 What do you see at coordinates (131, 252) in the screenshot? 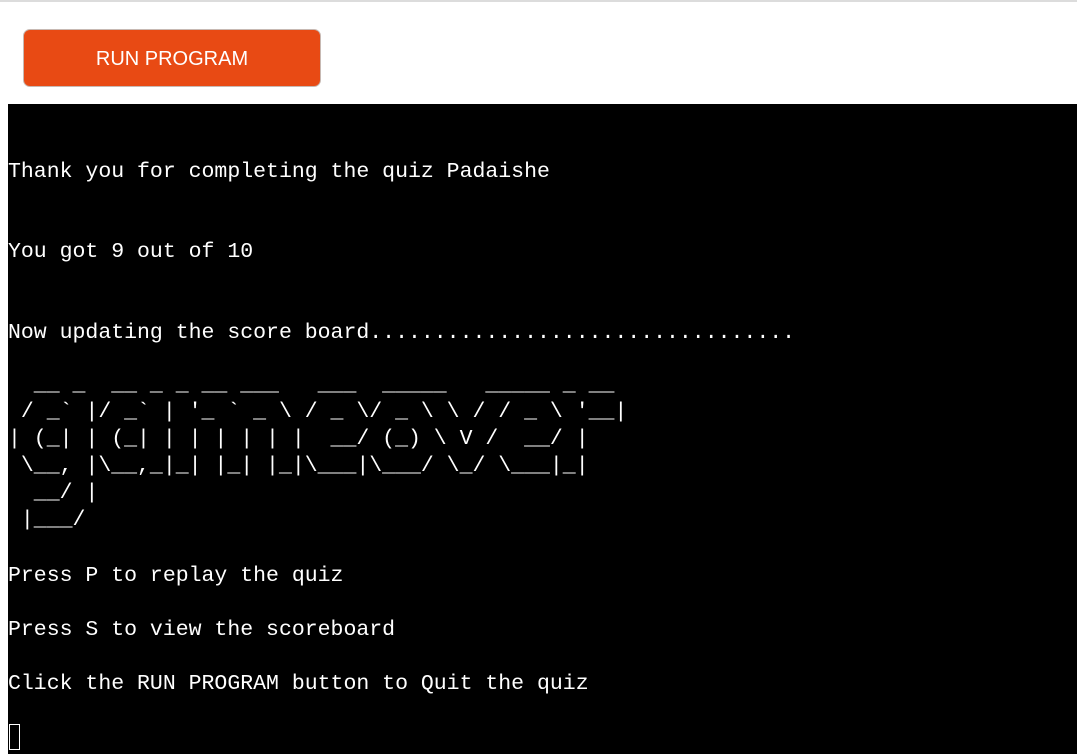
I see `terminal-line-score: You got 9 out of 10` at bounding box center [131, 252].